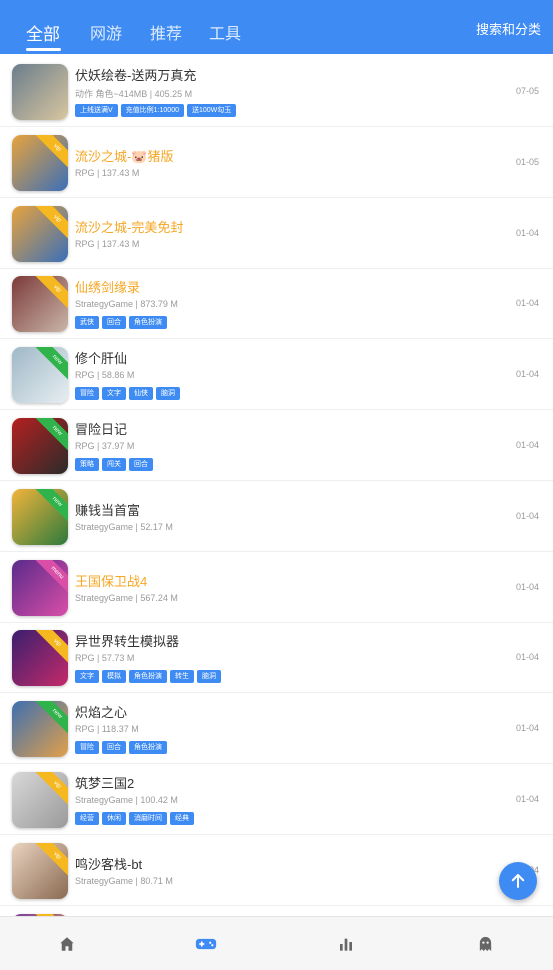 Image resolution: width=553 pixels, height=970 pixels. I want to click on game-meta: RPG | 57.73 M, so click(105, 658).